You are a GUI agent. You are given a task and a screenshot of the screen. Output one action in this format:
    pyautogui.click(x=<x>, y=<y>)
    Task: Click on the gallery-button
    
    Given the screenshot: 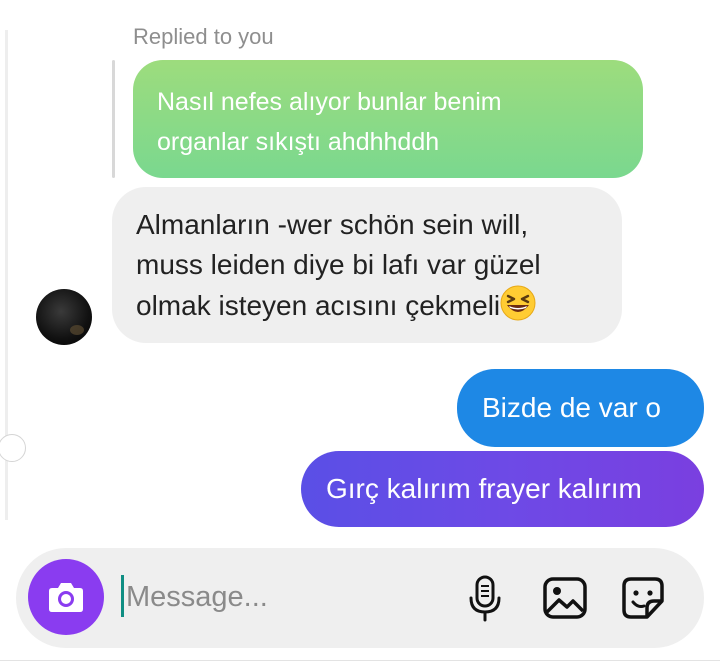 What is the action you would take?
    pyautogui.click(x=565, y=598)
    